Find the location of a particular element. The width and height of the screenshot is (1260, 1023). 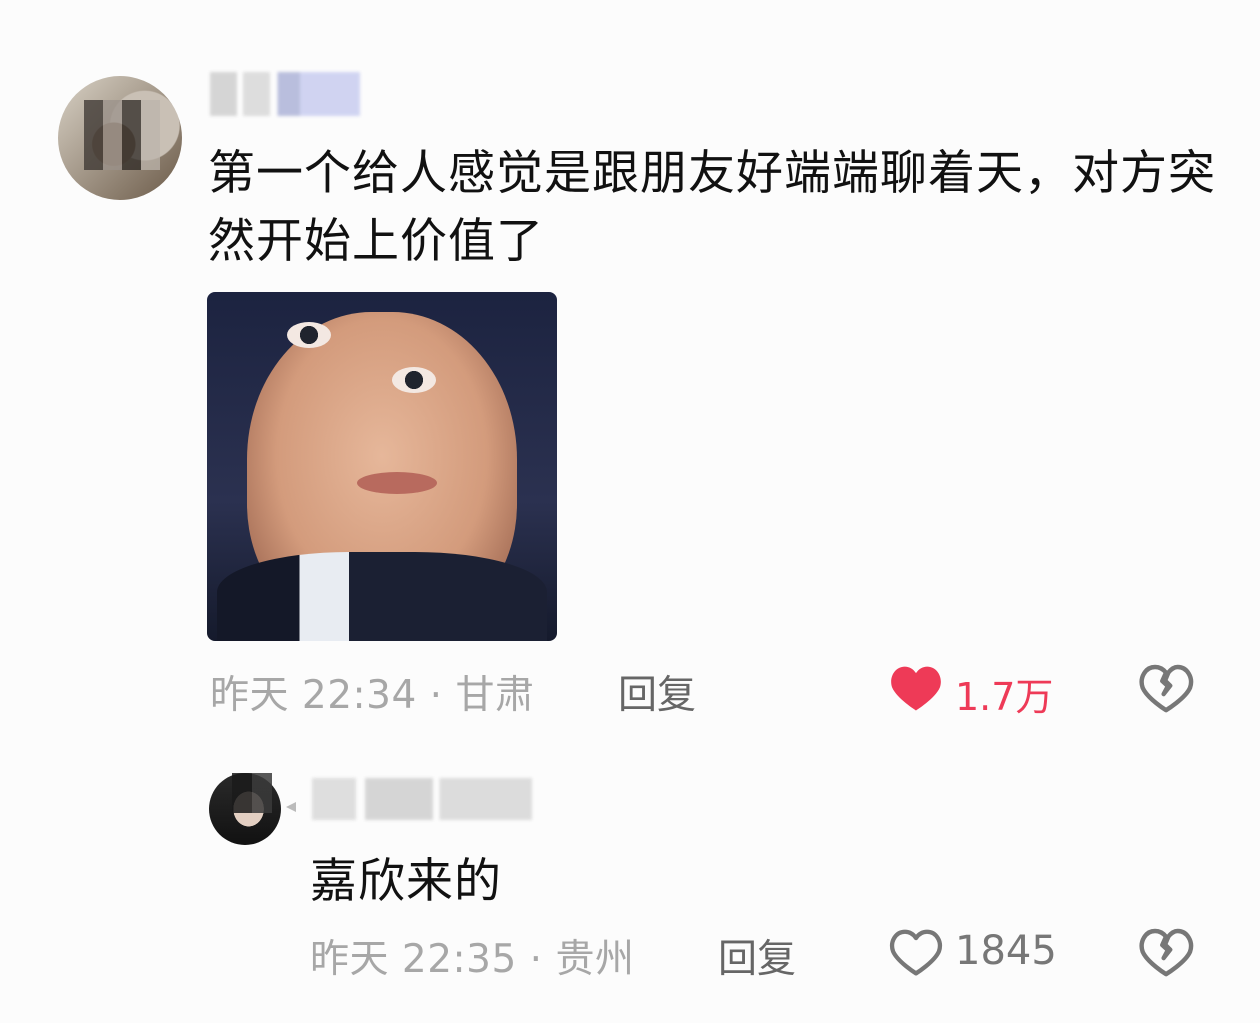

heart-outline-icon is located at coordinates (916, 952).